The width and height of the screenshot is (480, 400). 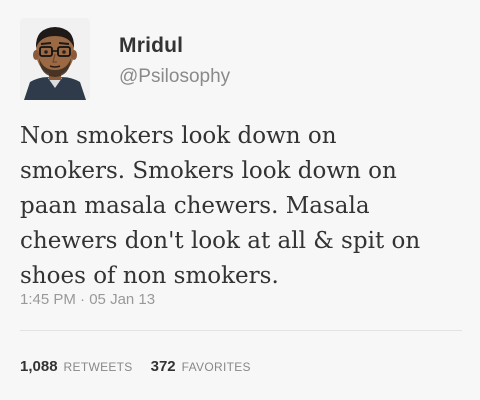 What do you see at coordinates (174, 77) in the screenshot?
I see `user-handle: @Psilosophy` at bounding box center [174, 77].